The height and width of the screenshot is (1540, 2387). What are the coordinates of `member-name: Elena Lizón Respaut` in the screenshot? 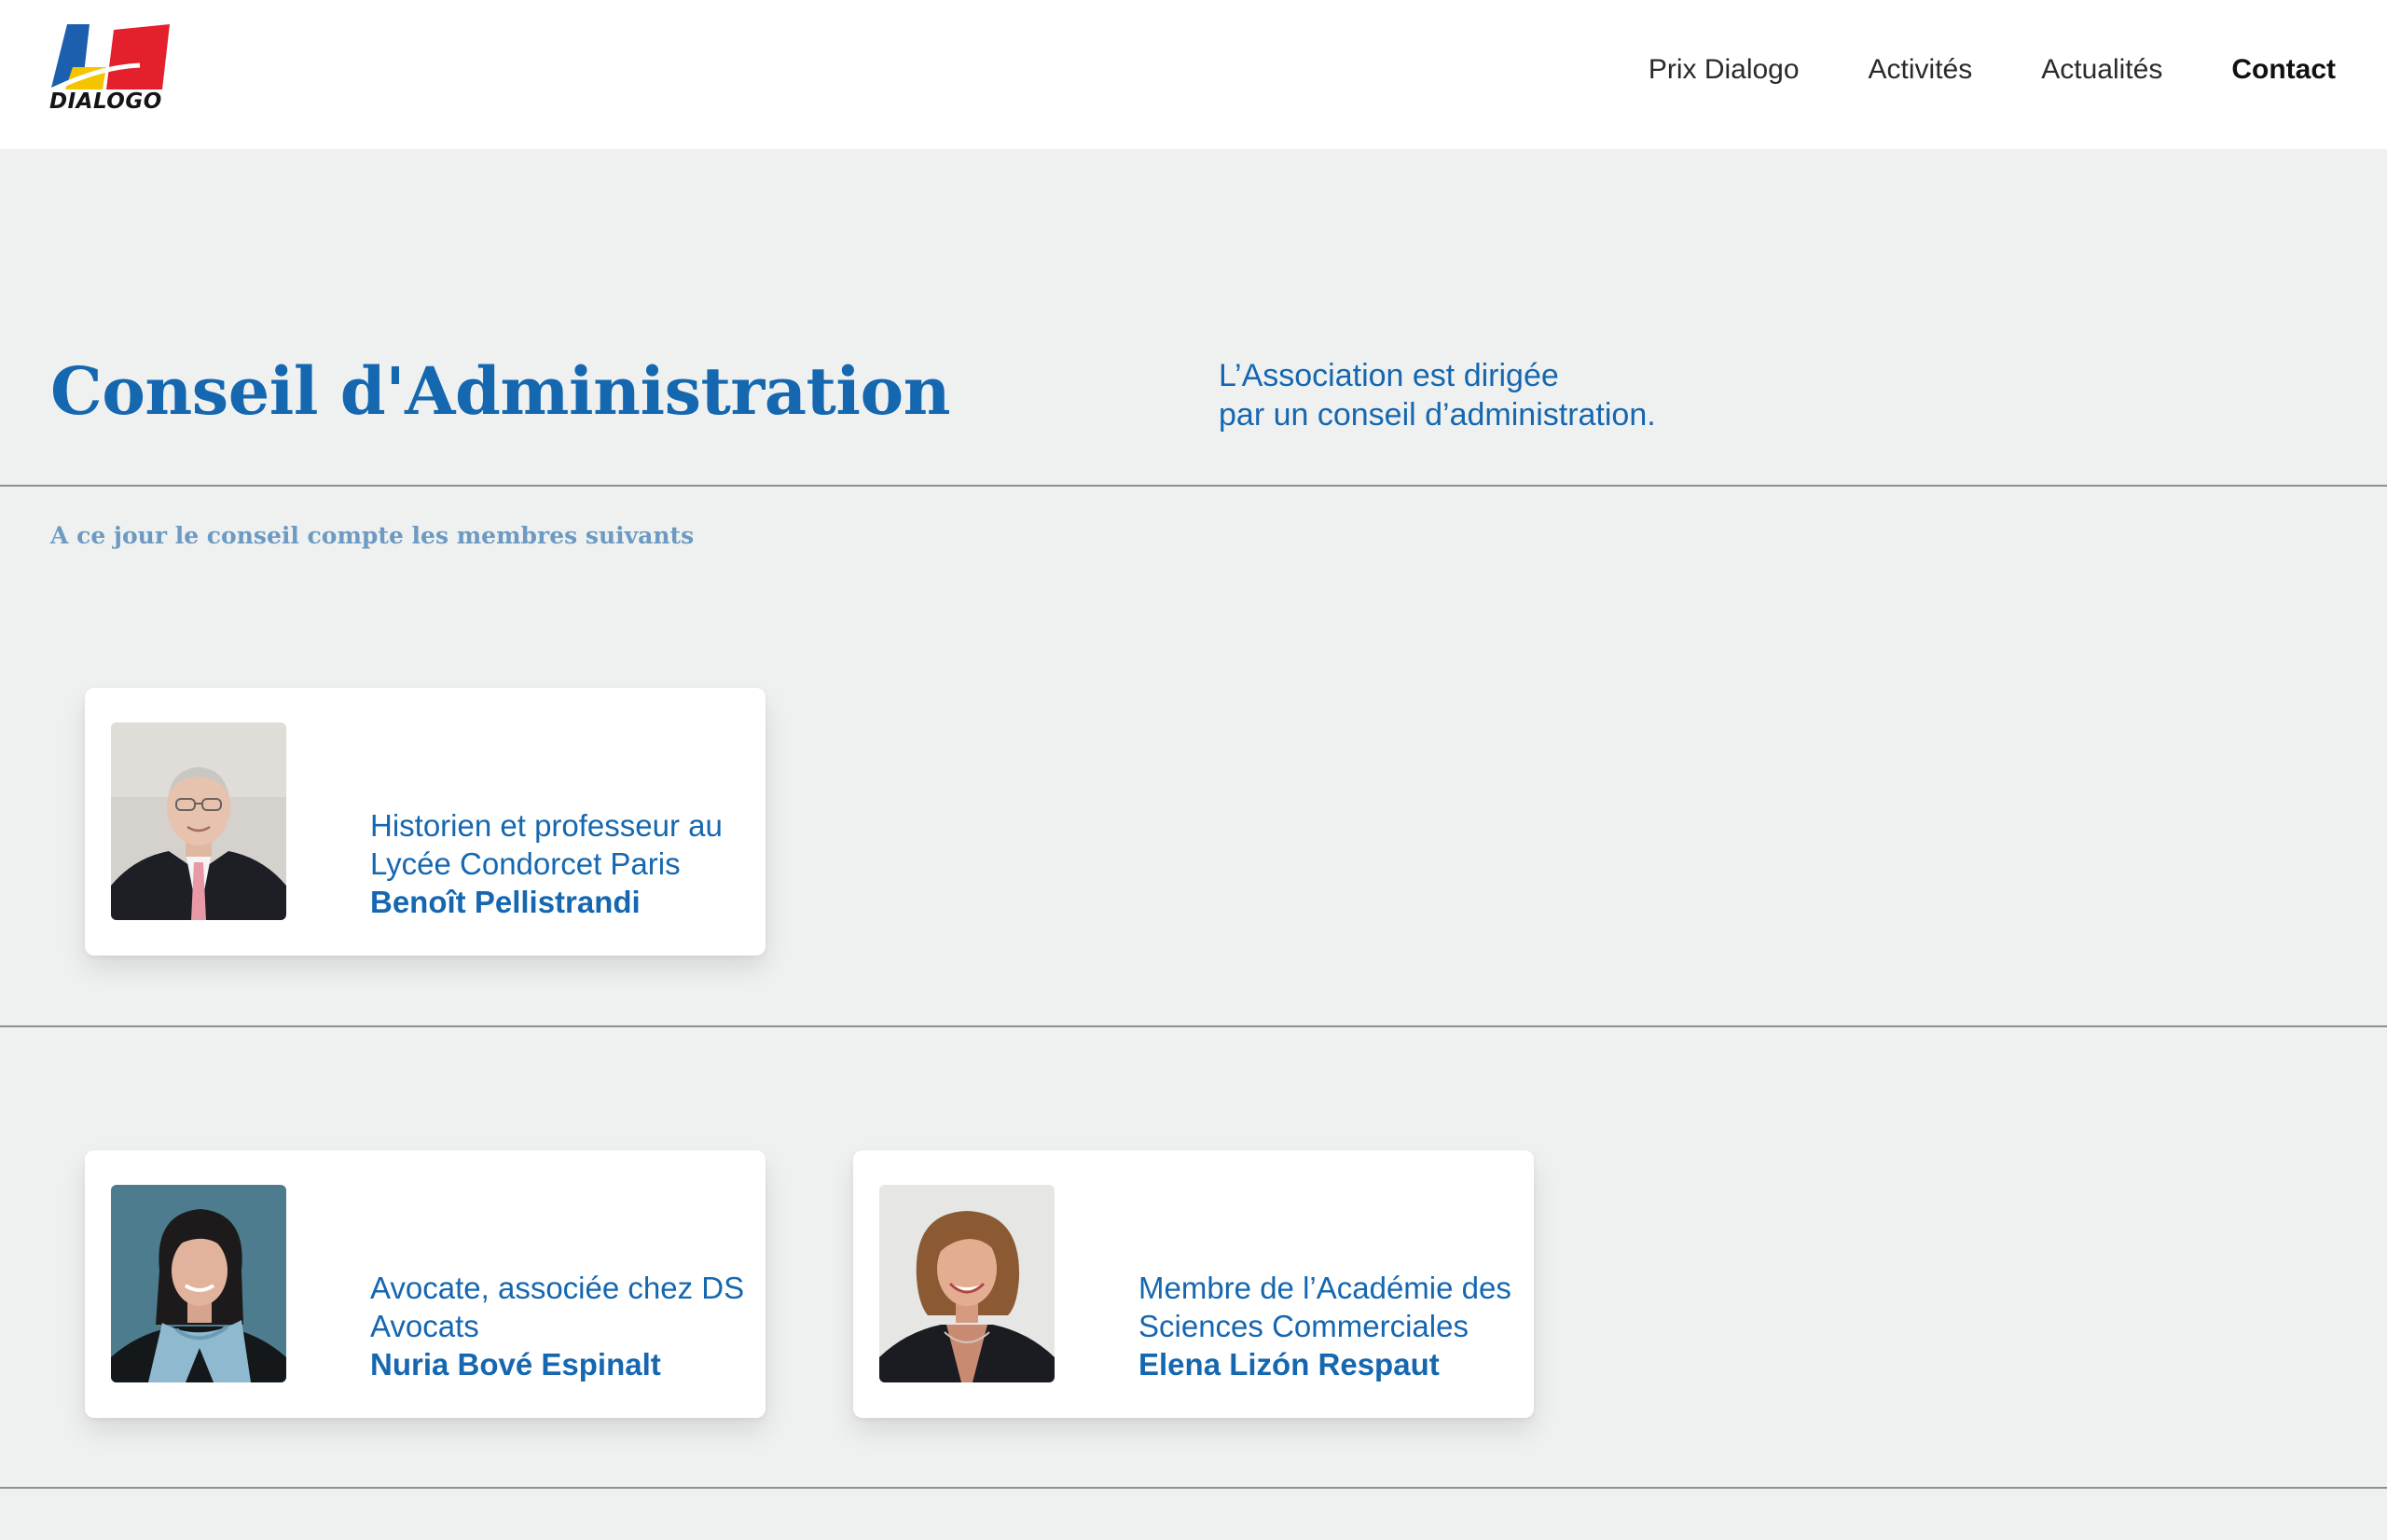 It's located at (1289, 1364).